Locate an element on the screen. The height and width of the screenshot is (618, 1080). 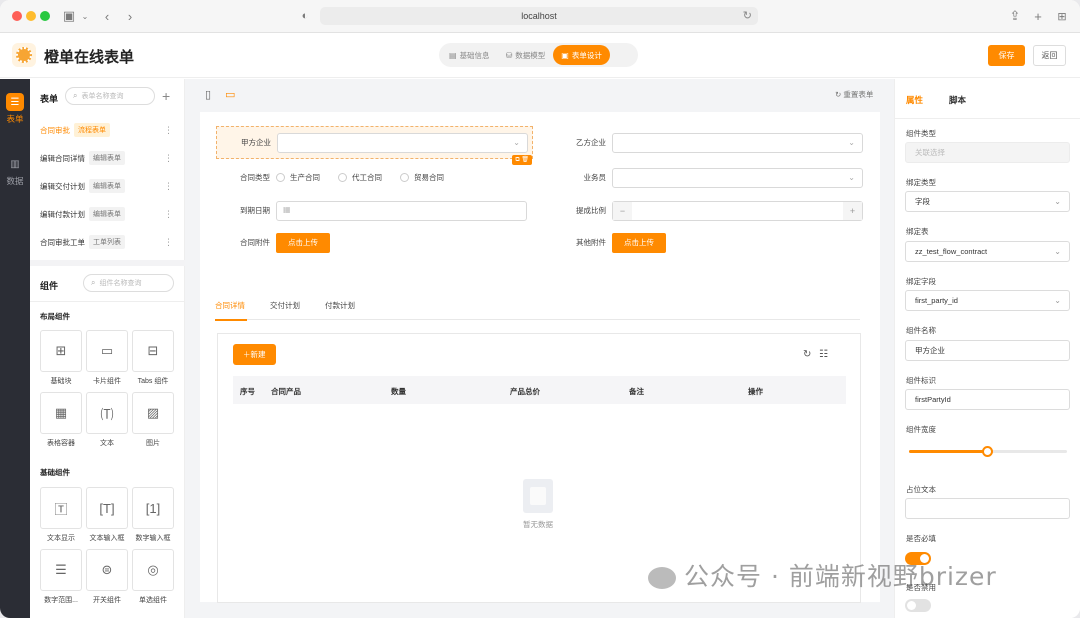
component-name-input: 甲方企业 is located at coordinates (987, 350).